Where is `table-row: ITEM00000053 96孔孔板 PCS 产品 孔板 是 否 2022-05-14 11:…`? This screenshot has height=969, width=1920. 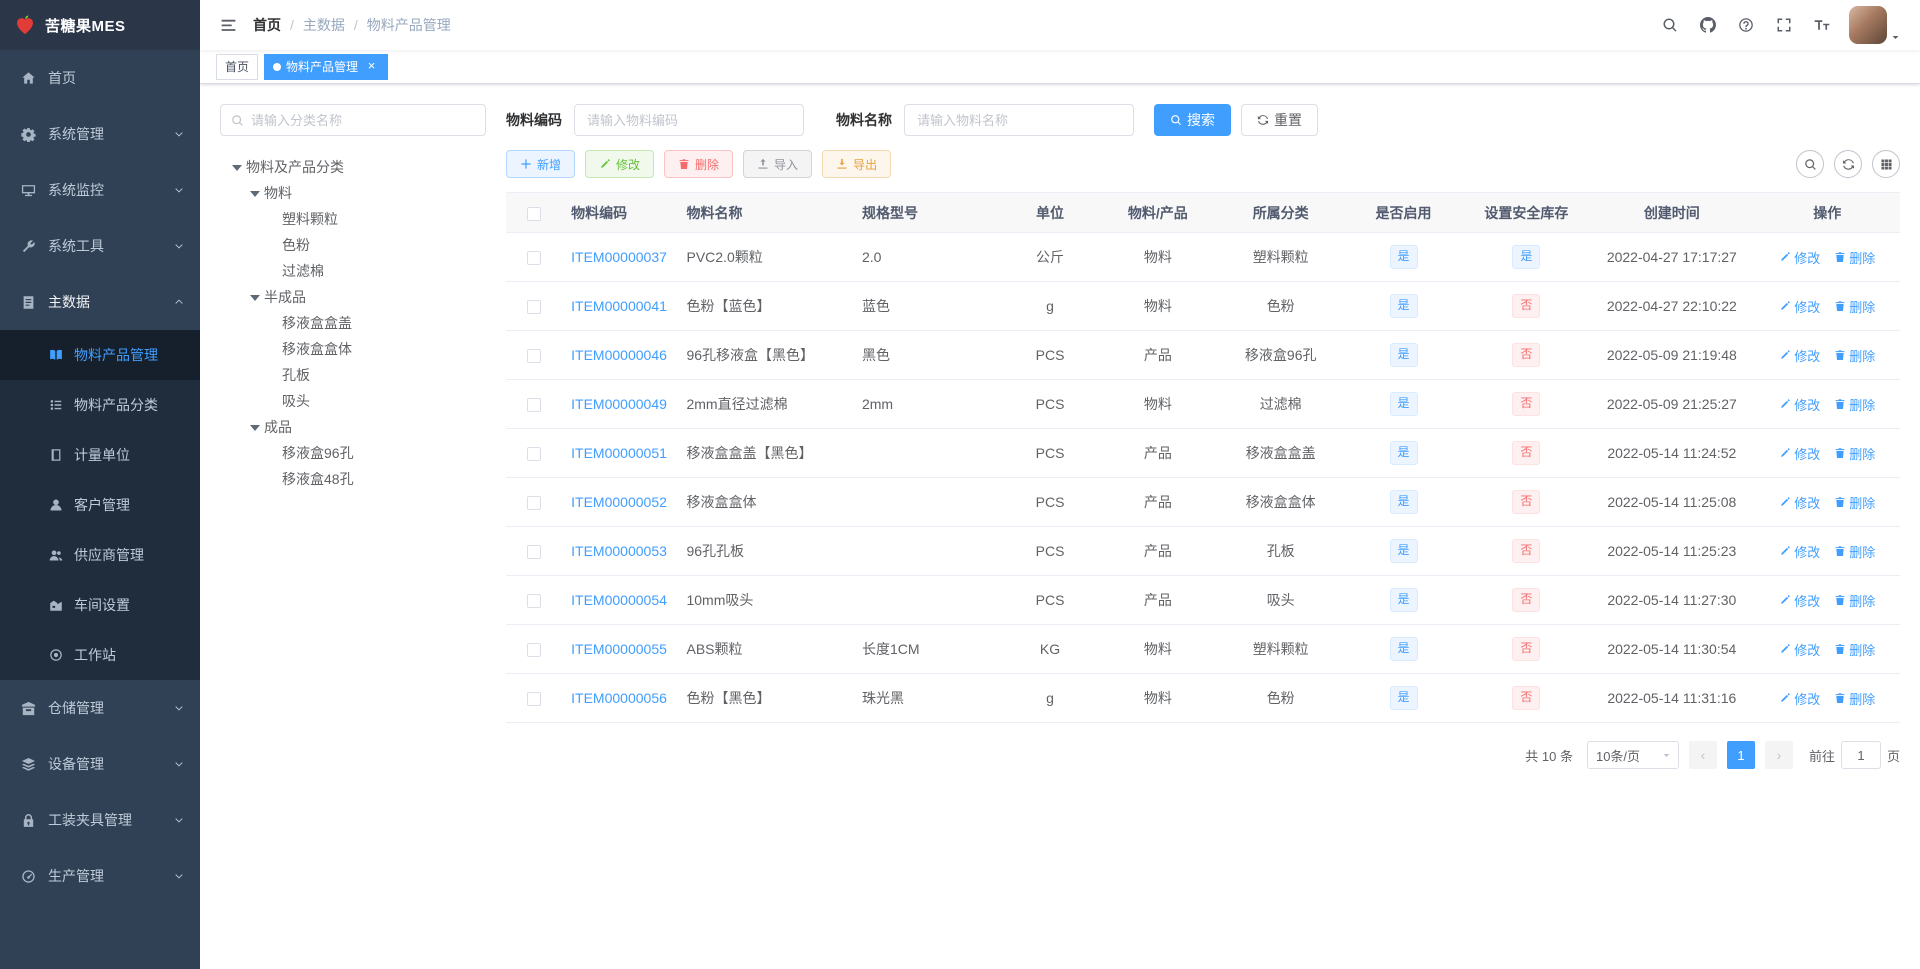 table-row: ITEM00000053 96孔孔板 PCS 产品 孔板 是 否 2022-05-14 11:… is located at coordinates (1203, 551).